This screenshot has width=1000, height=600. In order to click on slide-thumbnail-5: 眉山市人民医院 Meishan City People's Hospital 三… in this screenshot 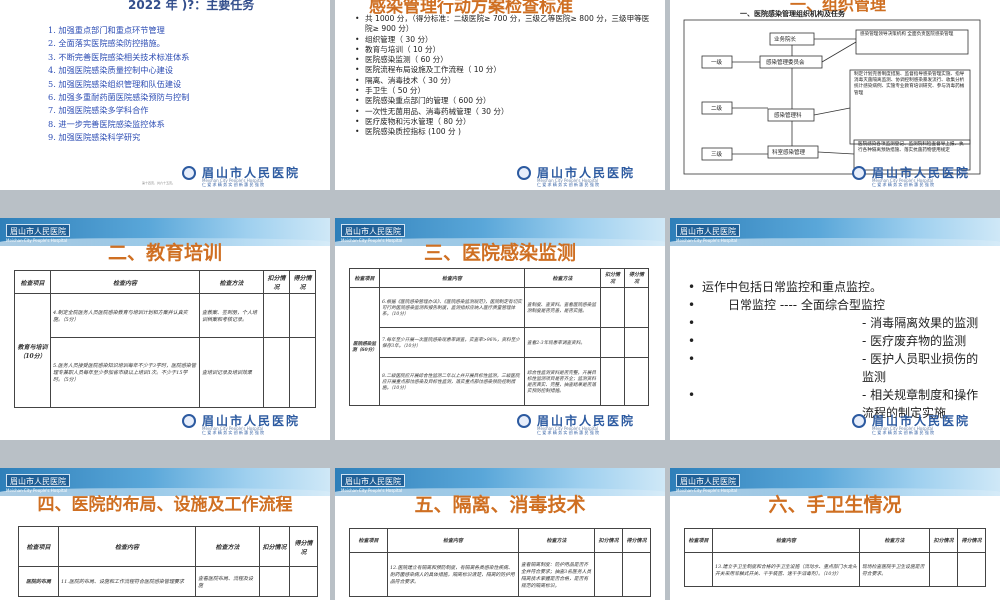, I will do `click(500, 329)`.